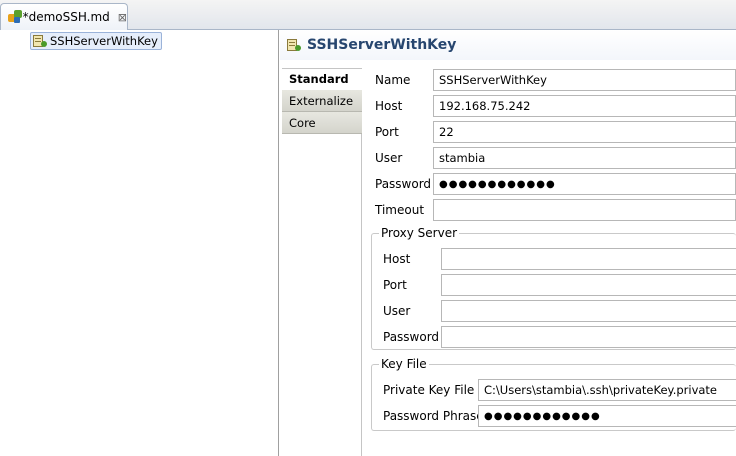  I want to click on private-key-file-field: C:\Users\stambia\.ssh\privateKey.private, so click(607, 390).